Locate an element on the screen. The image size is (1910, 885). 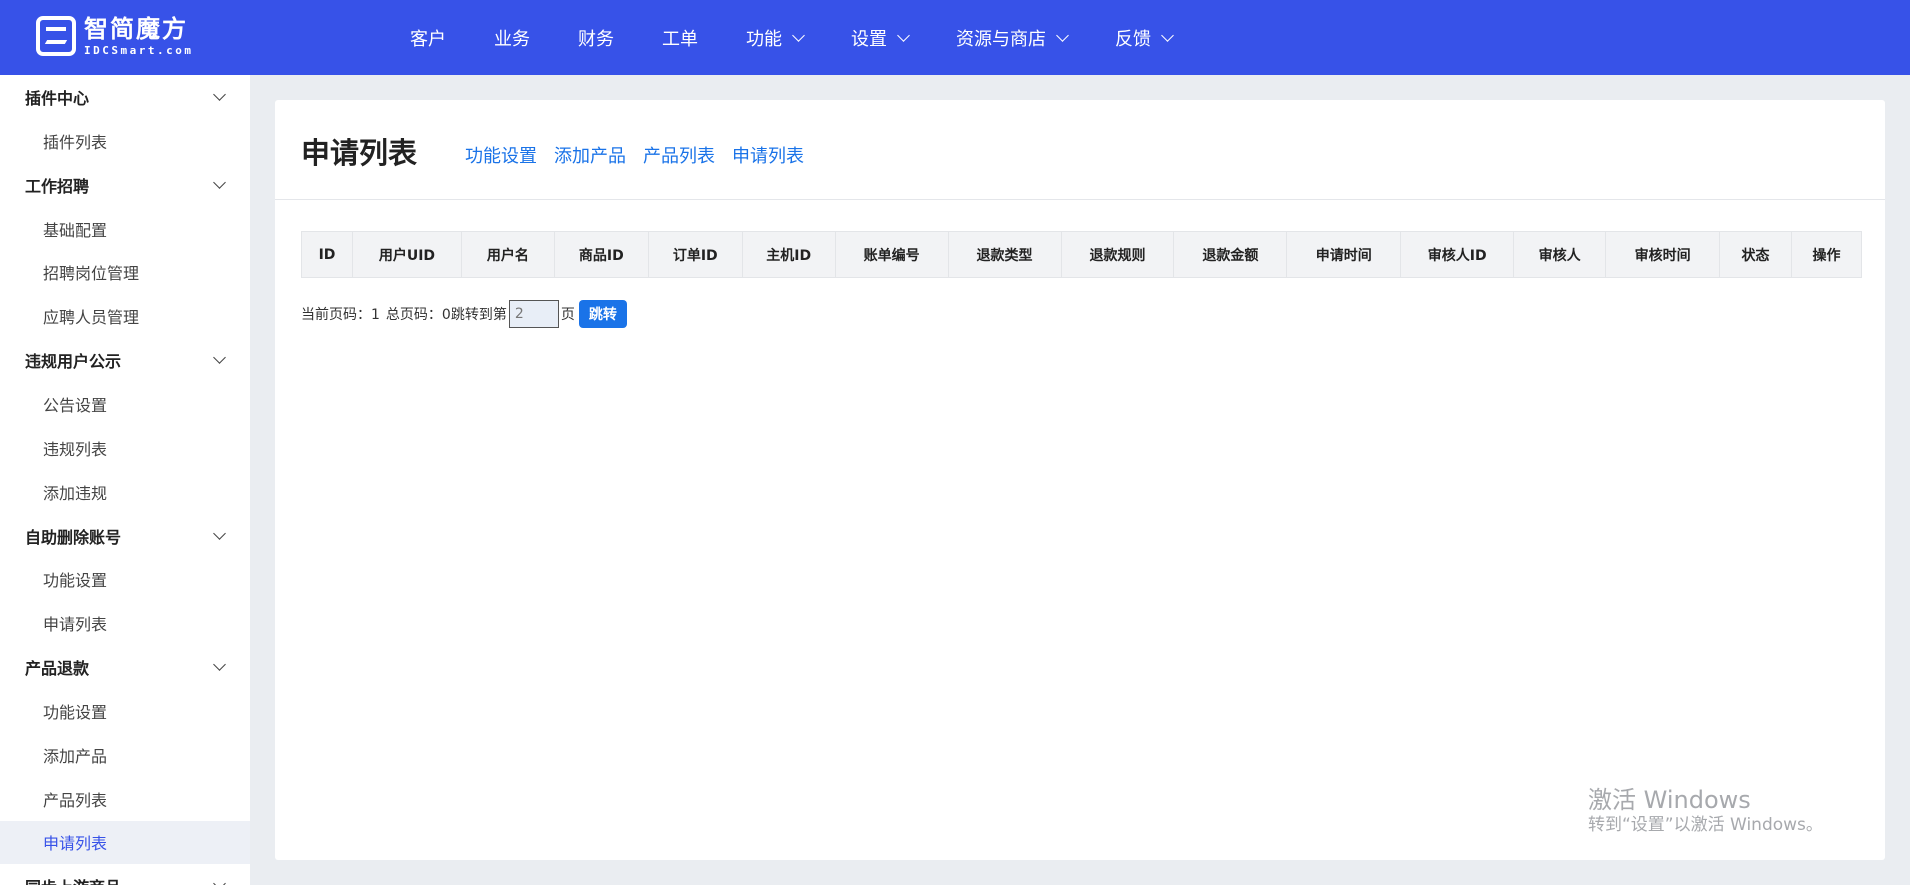
table-column-header: 账单编号 is located at coordinates (891, 254).